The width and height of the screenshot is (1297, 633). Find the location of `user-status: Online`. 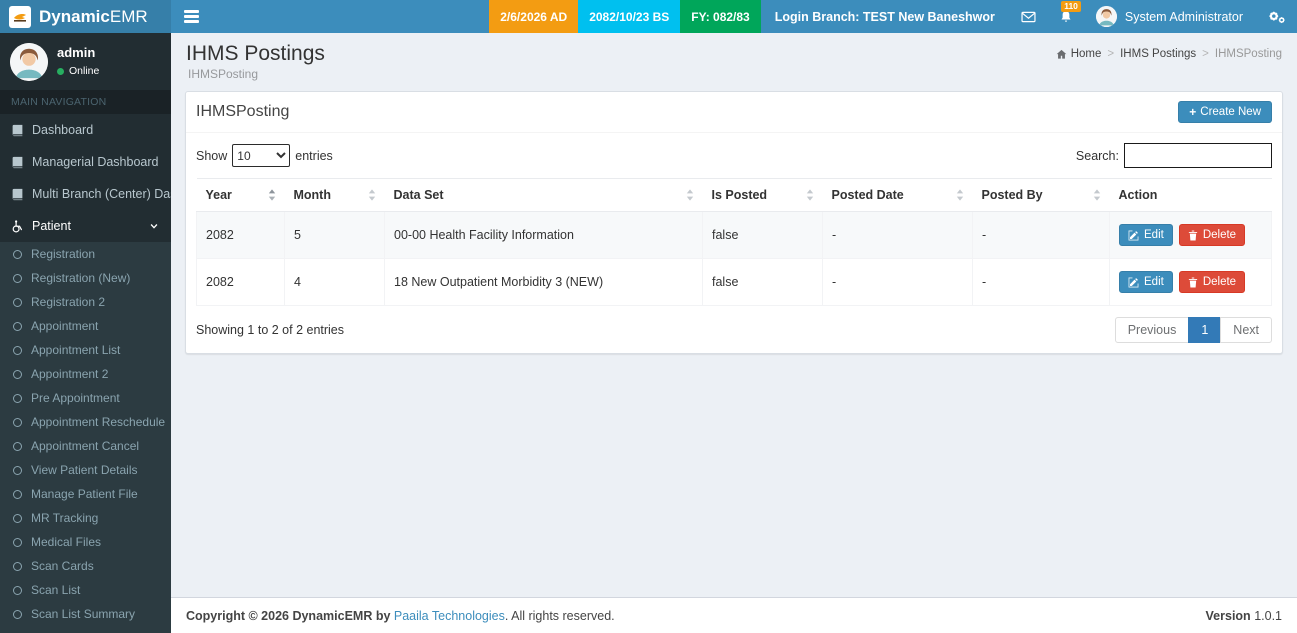

user-status: Online is located at coordinates (78, 71).